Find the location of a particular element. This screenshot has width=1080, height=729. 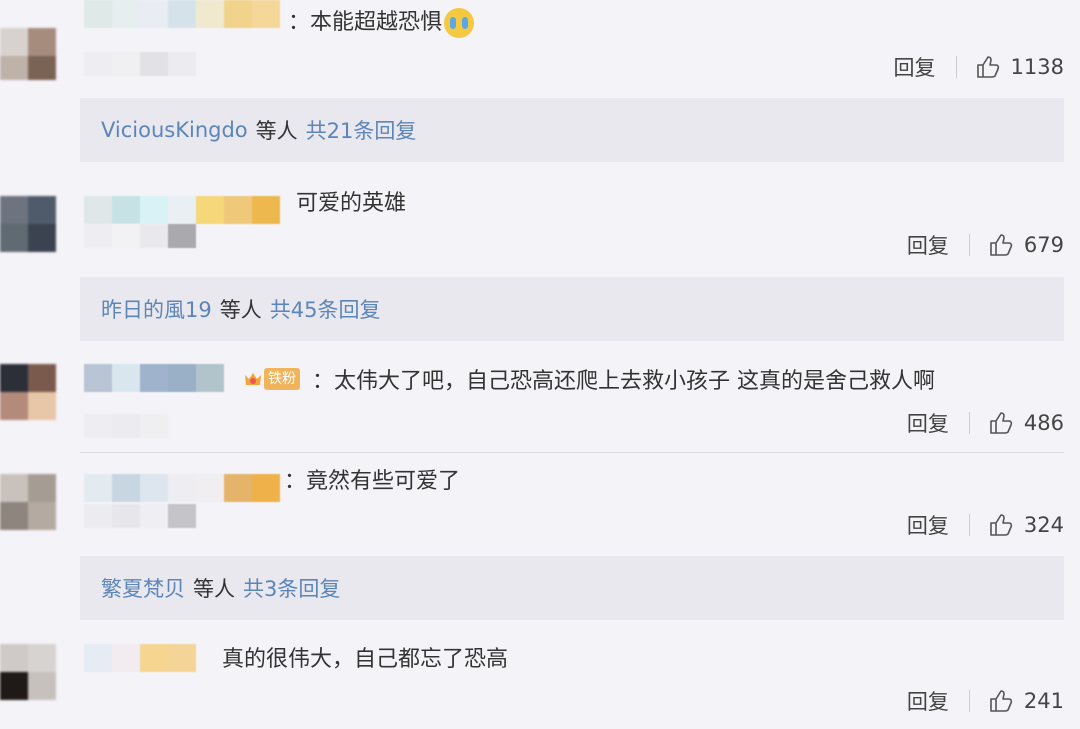

comment-5: 真的很伟大，自己都忘了恐高 回复 241 is located at coordinates (540, 684).